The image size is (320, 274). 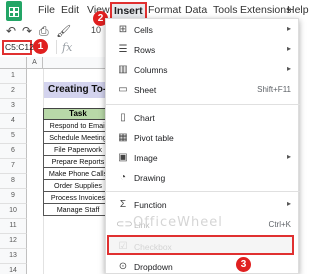 What do you see at coordinates (78, 174) in the screenshot?
I see `task-cell: Make Phone Calls` at bounding box center [78, 174].